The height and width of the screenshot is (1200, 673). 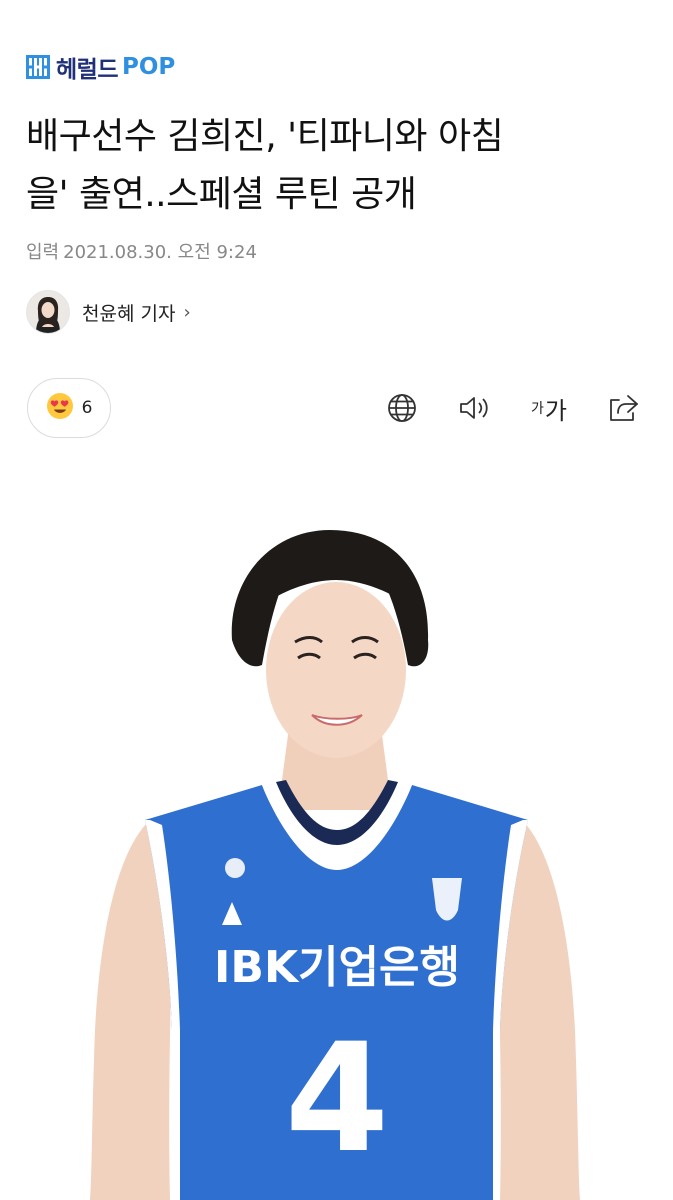 What do you see at coordinates (60, 408) in the screenshot?
I see `heart-eyes-emoji-icon` at bounding box center [60, 408].